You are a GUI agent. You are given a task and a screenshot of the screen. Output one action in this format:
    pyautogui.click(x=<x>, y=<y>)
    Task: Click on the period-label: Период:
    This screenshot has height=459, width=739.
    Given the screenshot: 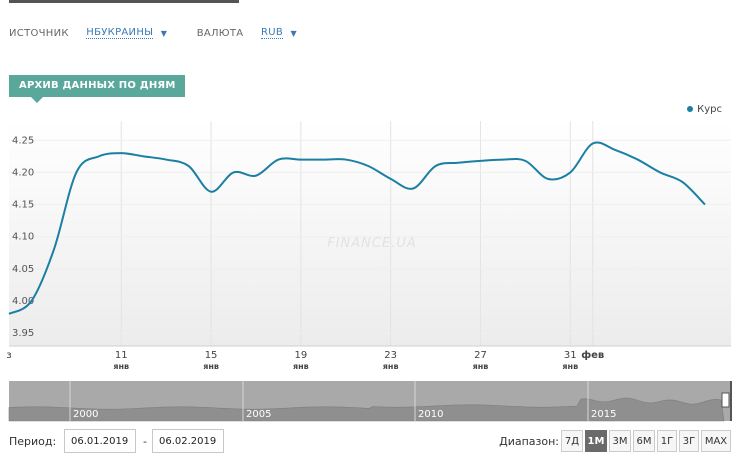 What is the action you would take?
    pyautogui.click(x=33, y=441)
    